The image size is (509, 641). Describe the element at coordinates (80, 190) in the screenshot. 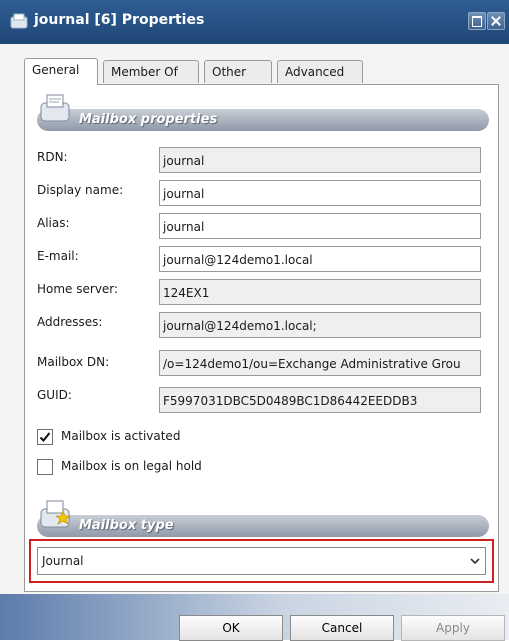

I see `display-name-label: Display name:` at that location.